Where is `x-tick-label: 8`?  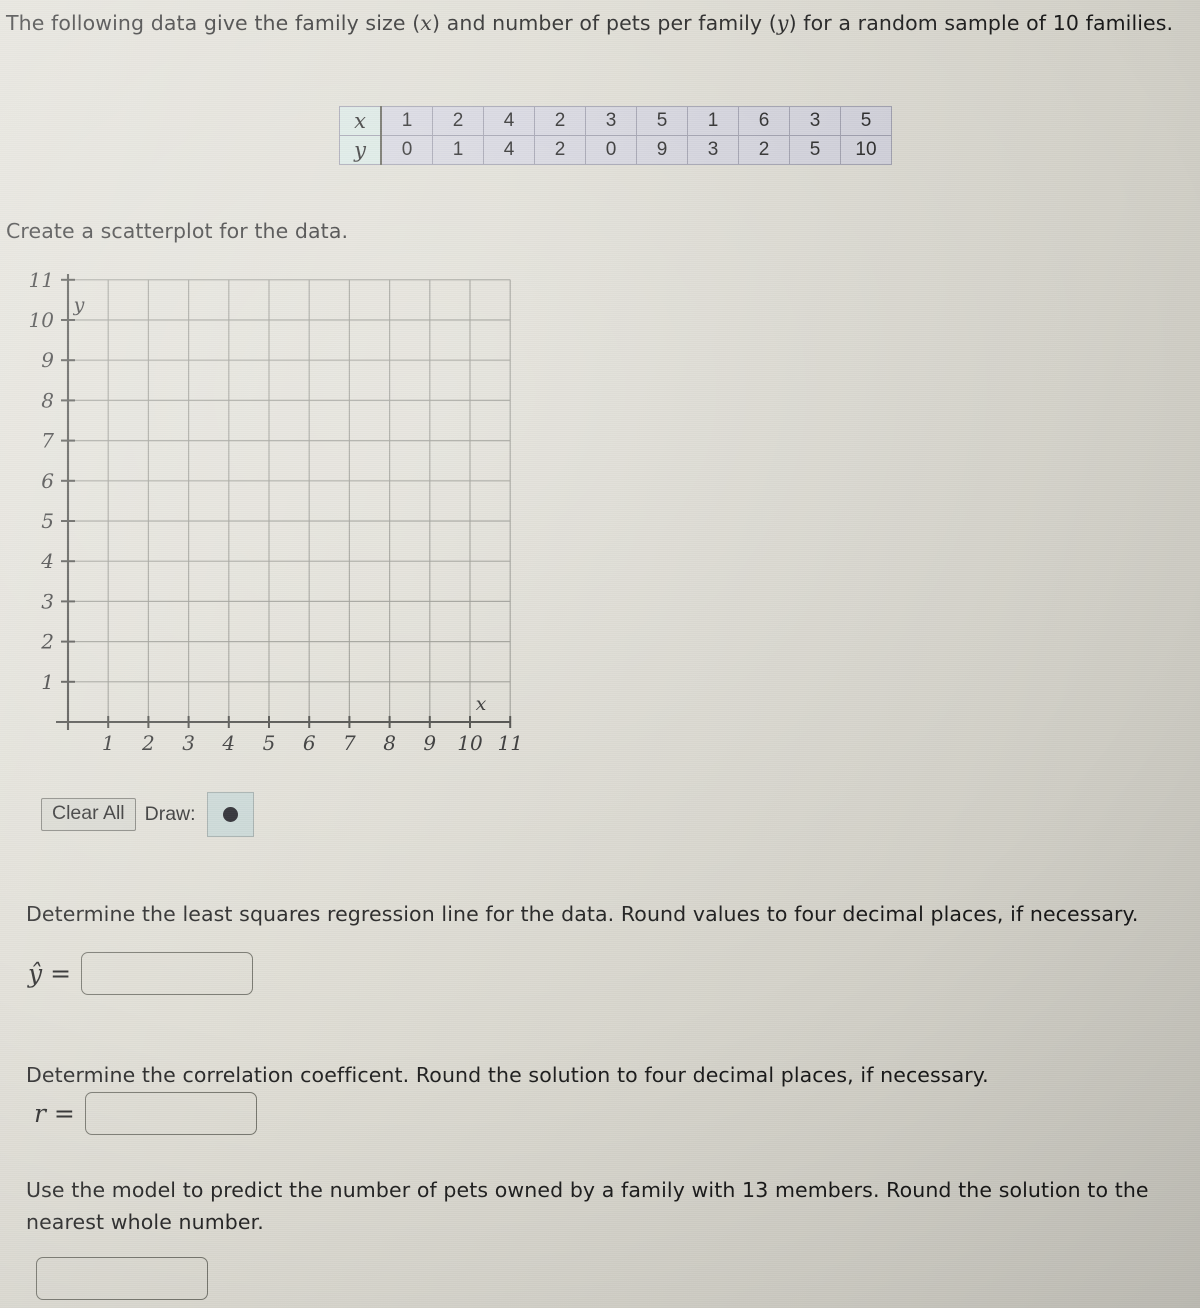 x-tick-label: 8 is located at coordinates (389, 743).